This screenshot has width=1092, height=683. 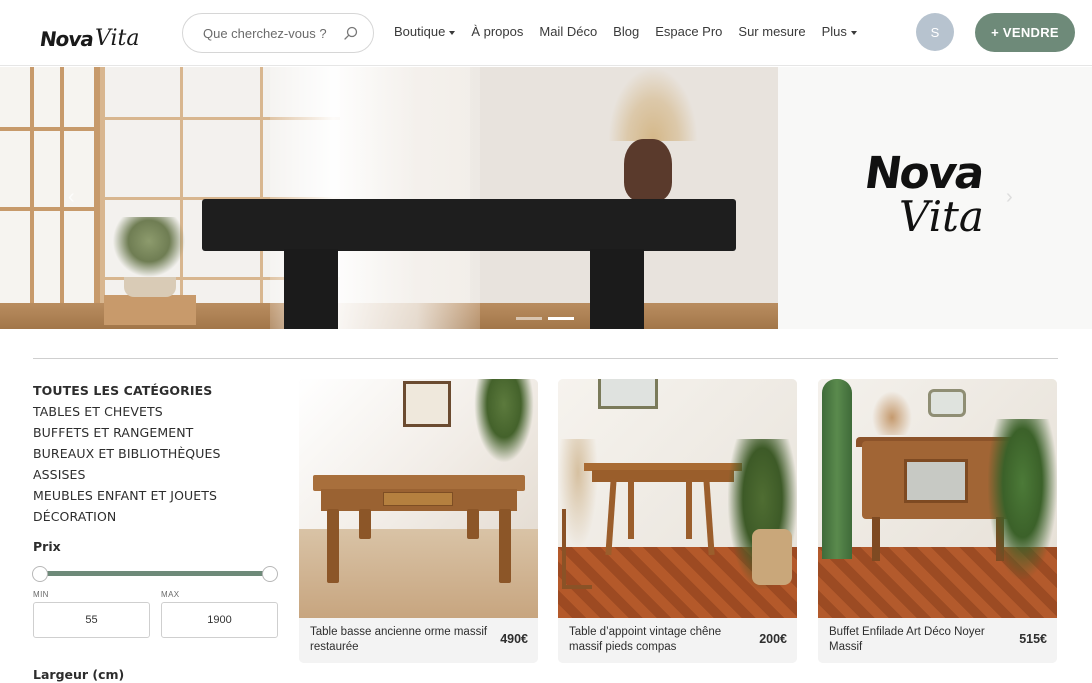 I want to click on category-decoration: DÉCORATION, so click(x=158, y=516).